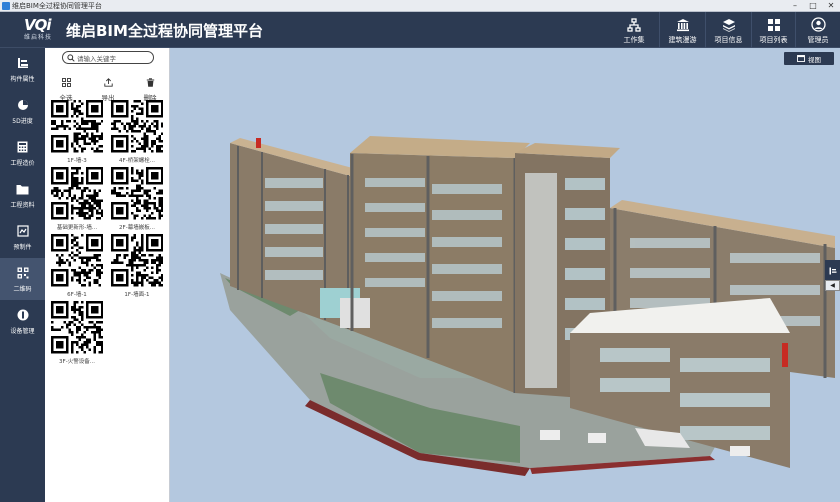 This screenshot has height=502, width=840. What do you see at coordinates (22, 79) in the screenshot?
I see `sidebar-label: 构件属性` at bounding box center [22, 79].